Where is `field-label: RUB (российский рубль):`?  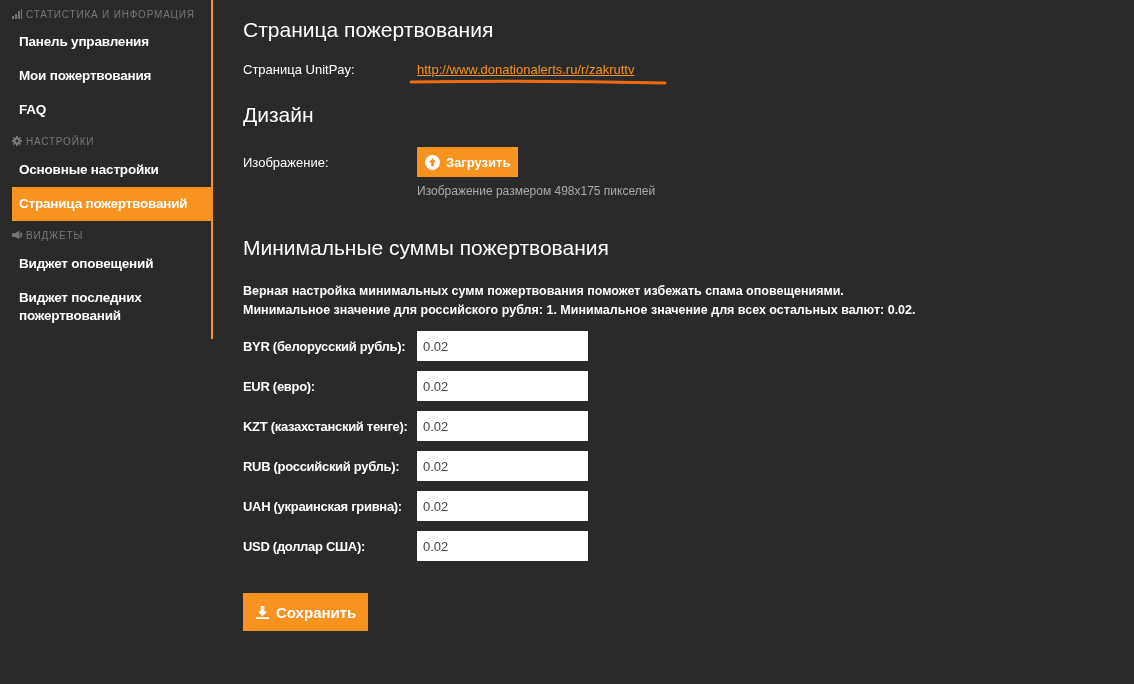 field-label: RUB (российский рубль): is located at coordinates (322, 466).